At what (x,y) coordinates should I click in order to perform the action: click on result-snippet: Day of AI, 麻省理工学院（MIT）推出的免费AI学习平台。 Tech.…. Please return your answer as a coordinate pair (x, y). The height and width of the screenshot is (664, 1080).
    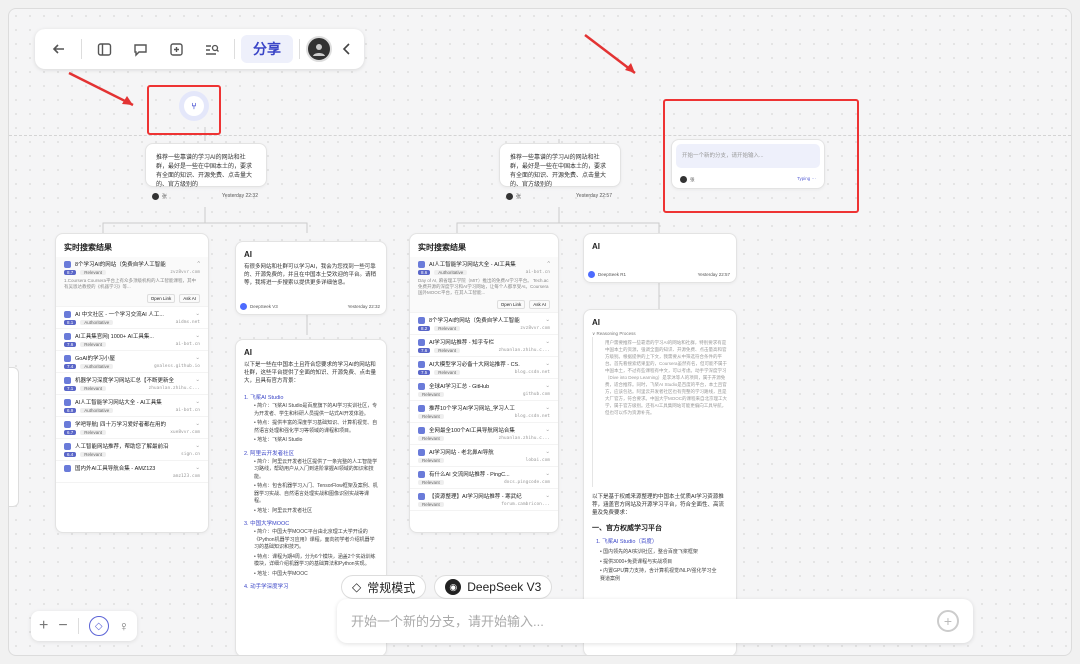
    Looking at the image, I should click on (483, 286).